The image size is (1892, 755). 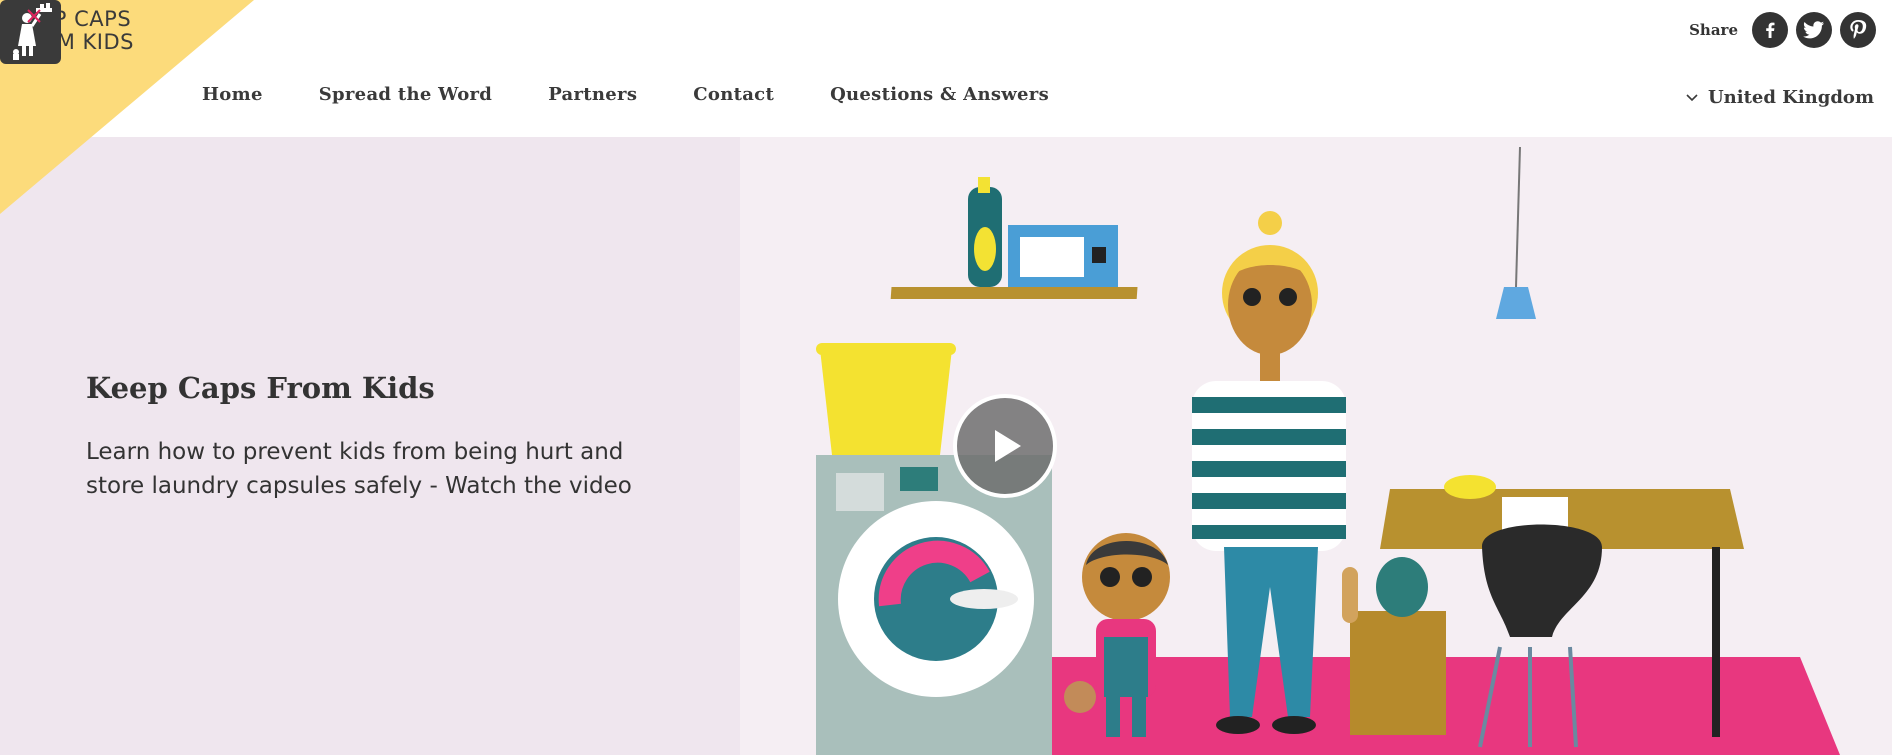 I want to click on facebook-icon, so click(x=1770, y=30).